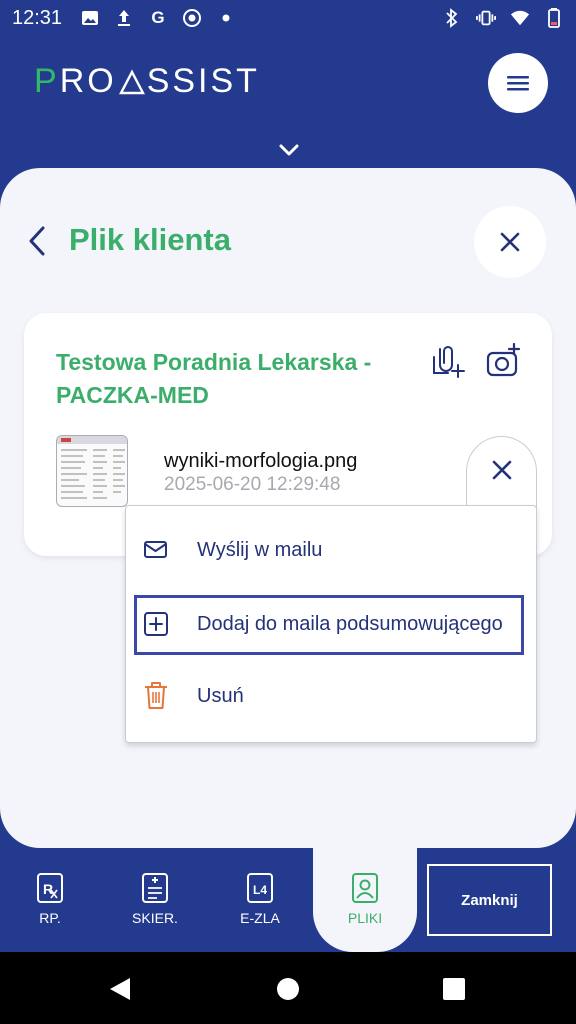 This screenshot has height=1024, width=576. I want to click on file-date: 2025-06-20 12:29:48, so click(252, 484).